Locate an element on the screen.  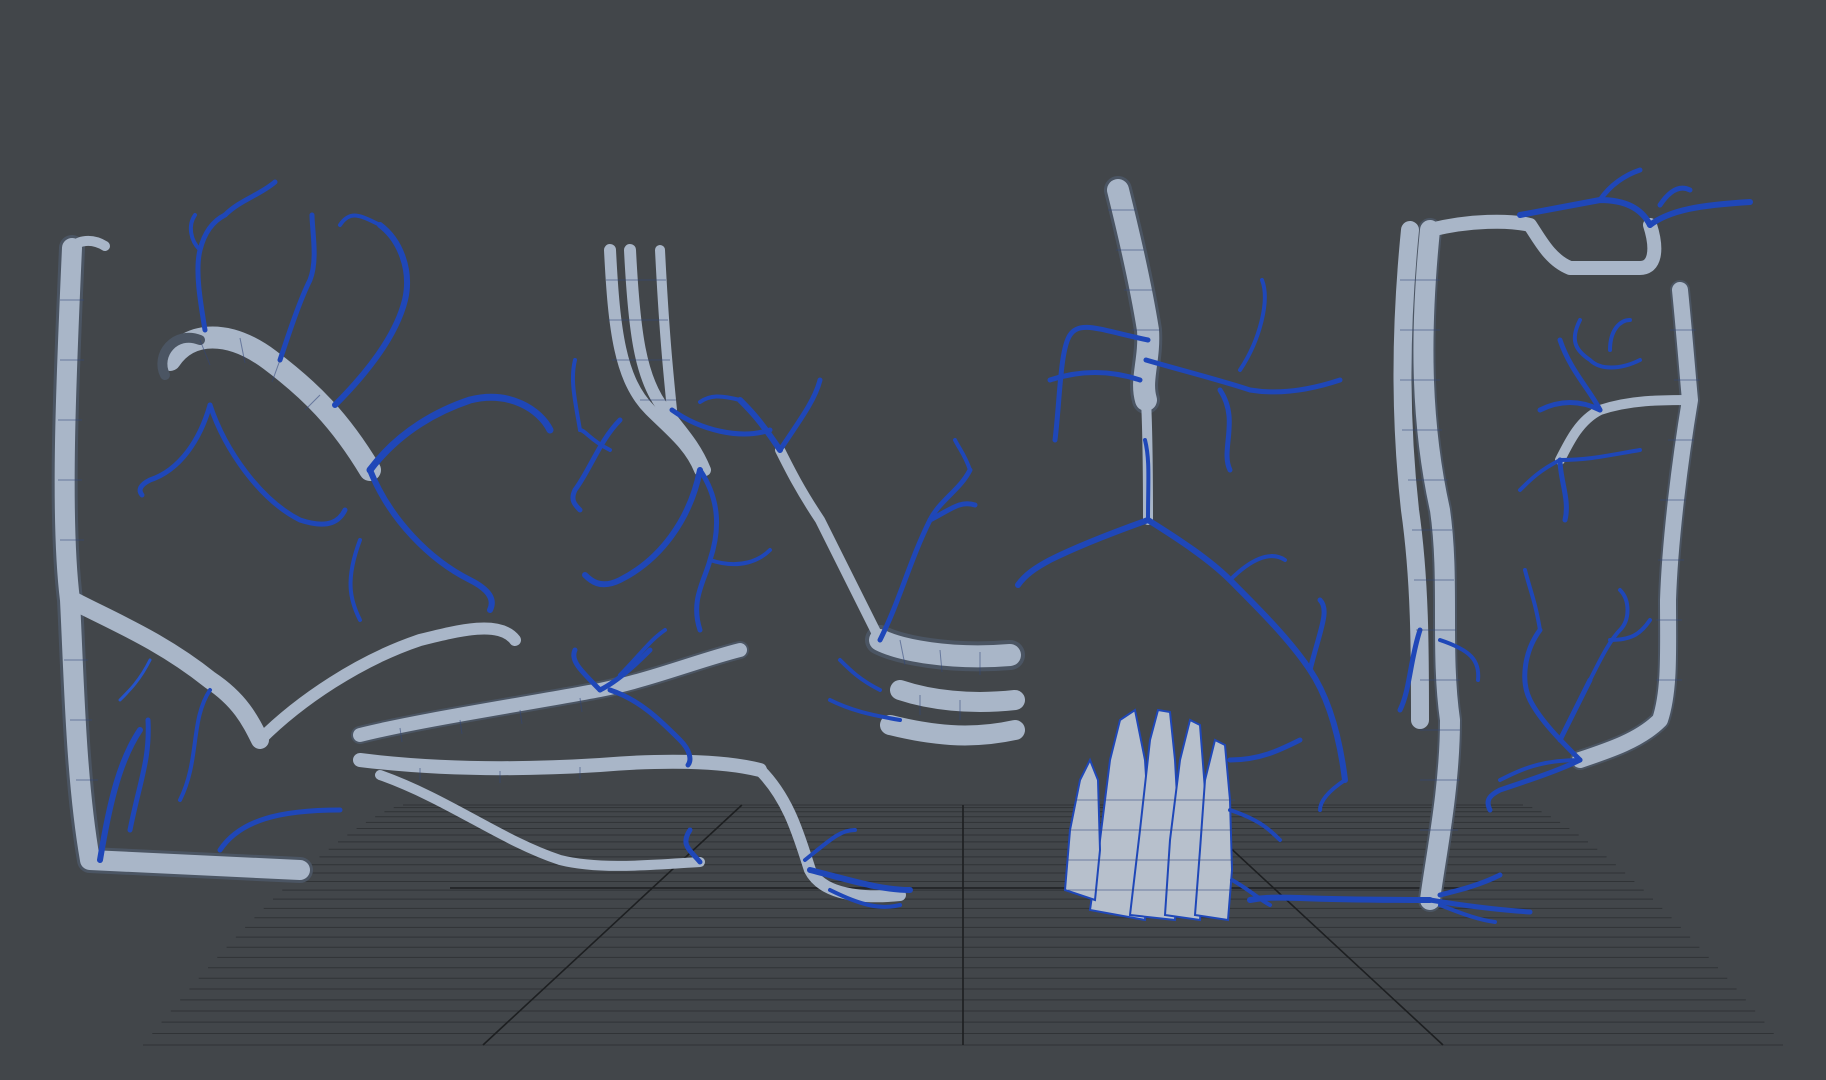
roots-far-right is located at coordinates (1592, 546).